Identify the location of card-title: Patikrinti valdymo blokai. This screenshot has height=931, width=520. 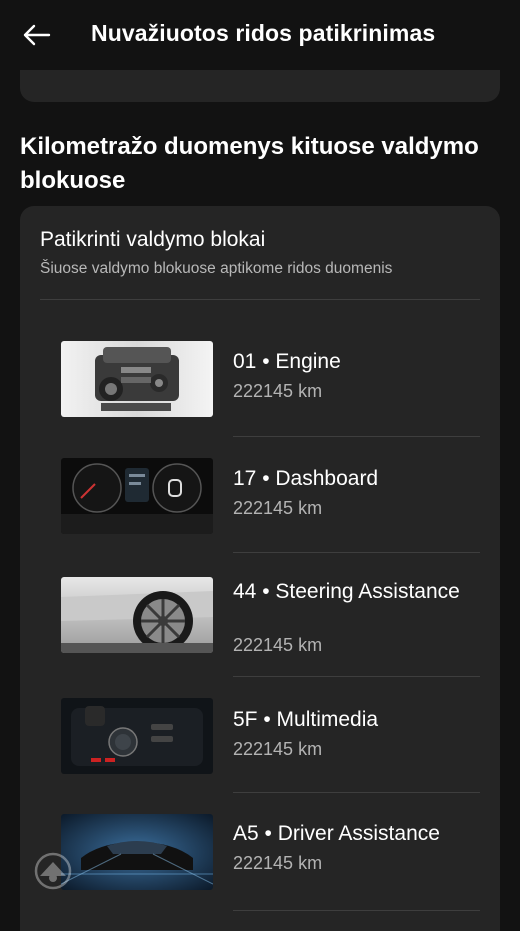
(153, 239).